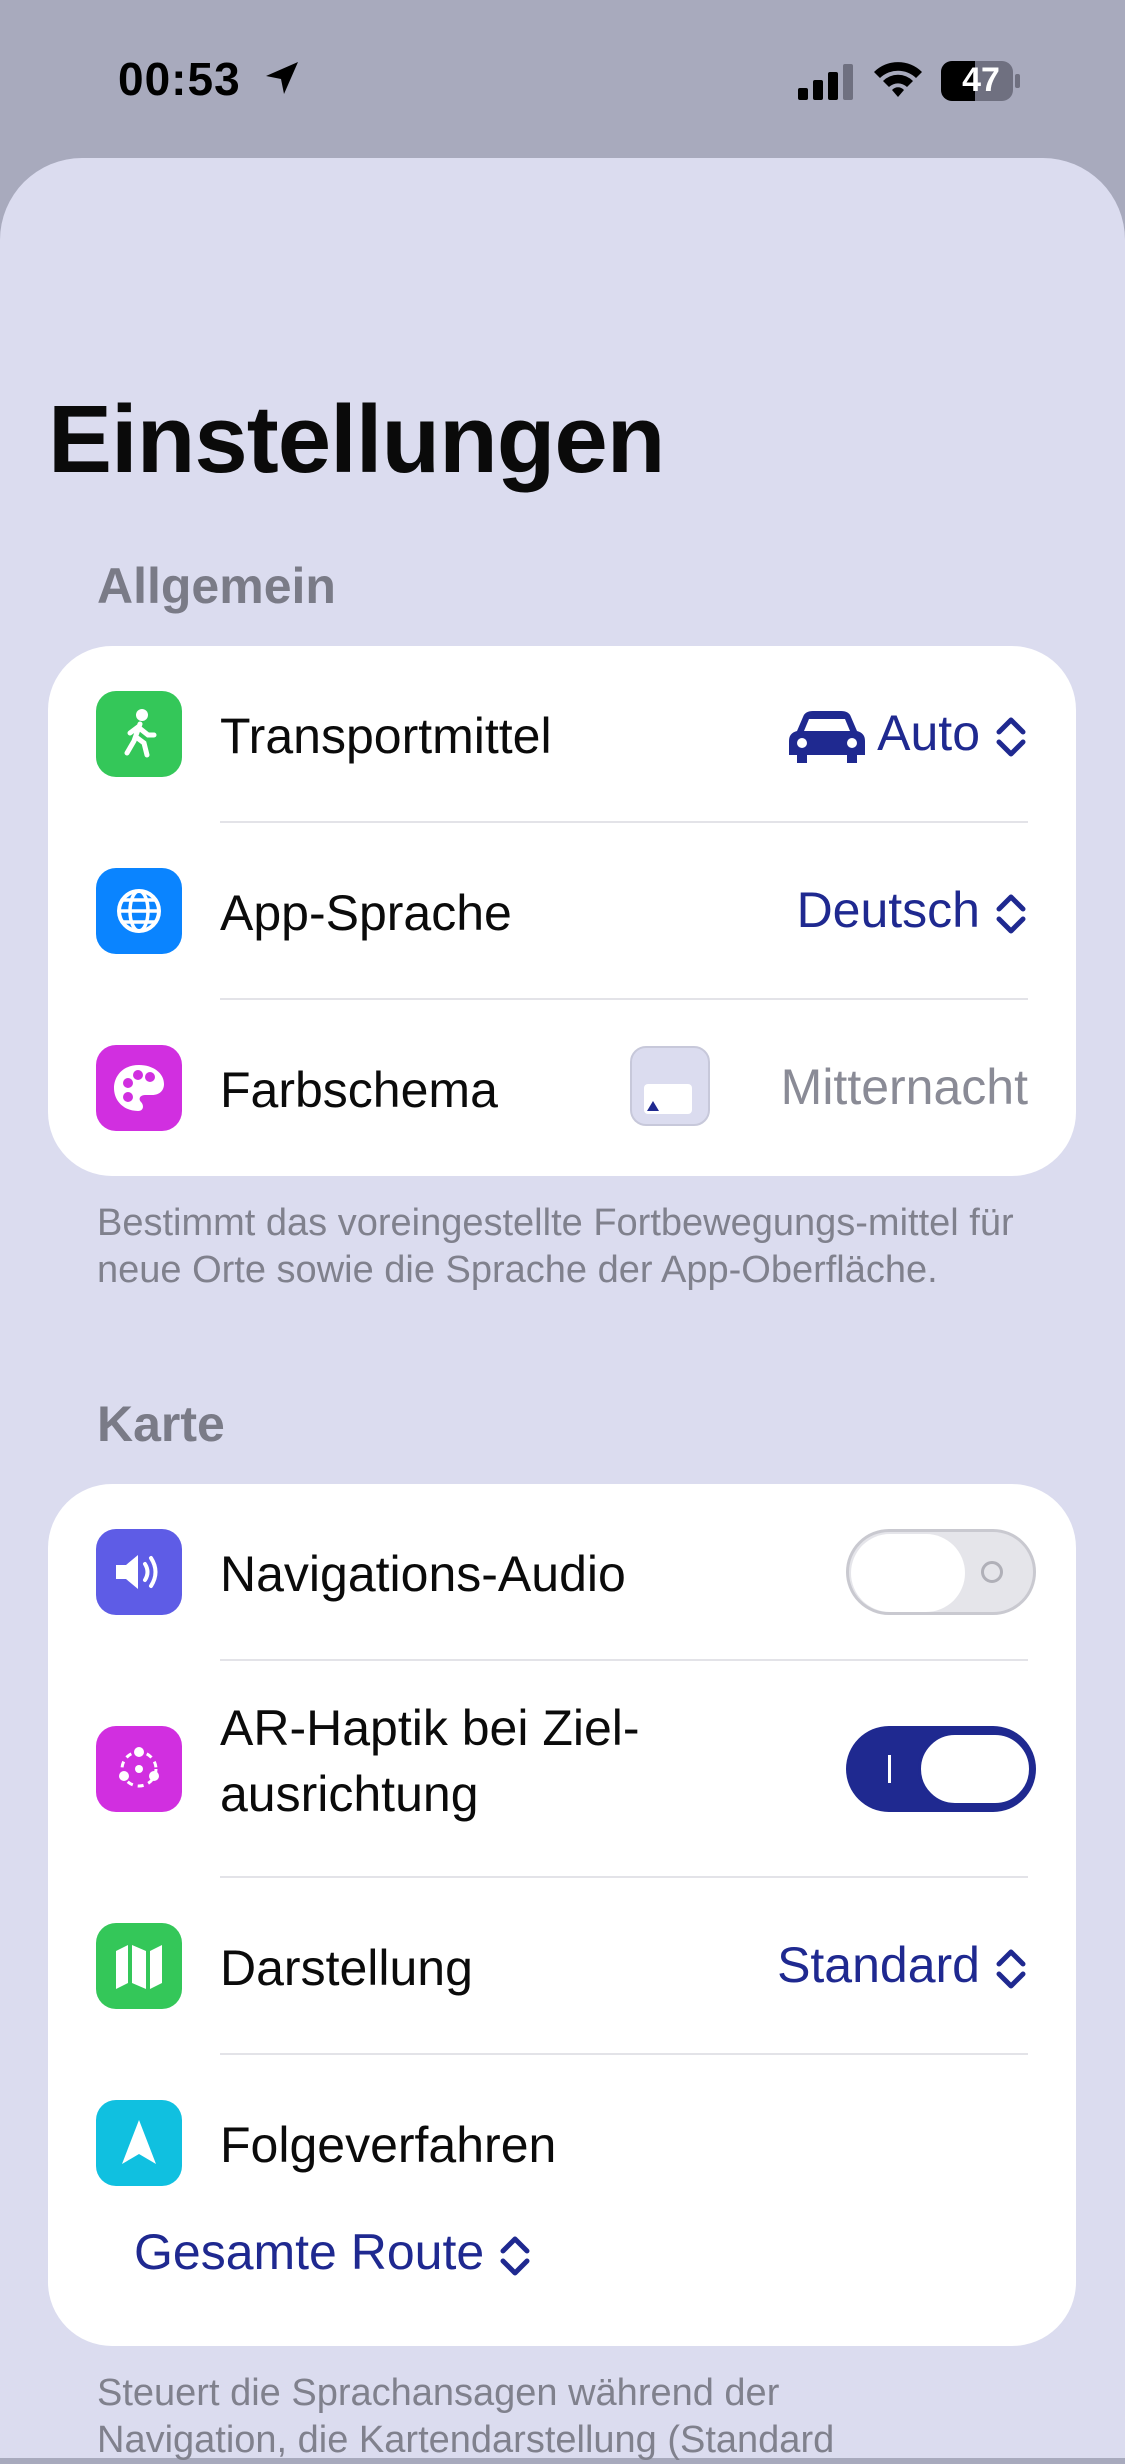 This screenshot has width=1125, height=2464. Describe the element at coordinates (562, 734) in the screenshot. I see `transport-row: Transportmittel Auto` at that location.